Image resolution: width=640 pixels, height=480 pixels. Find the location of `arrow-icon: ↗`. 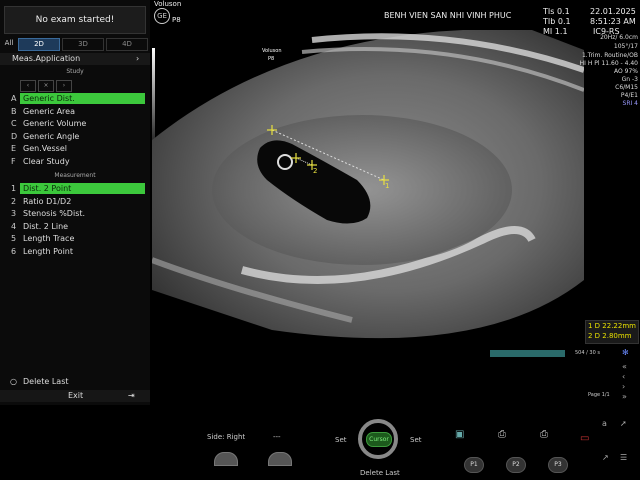

arrow-icon: ↗ is located at coordinates (605, 457).